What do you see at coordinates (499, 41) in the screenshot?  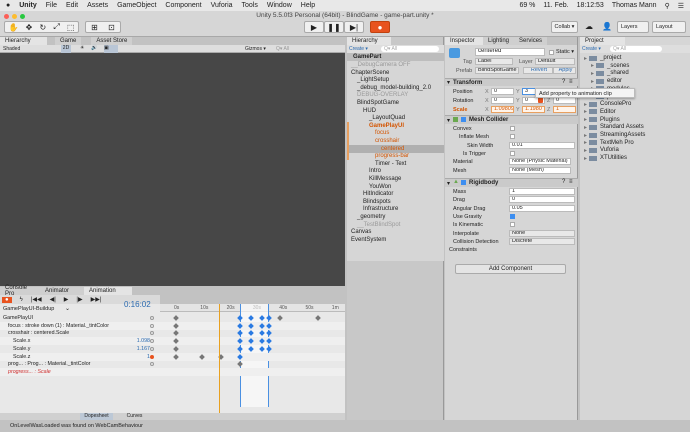 I see `tab-lighting: Lighting` at bounding box center [499, 41].